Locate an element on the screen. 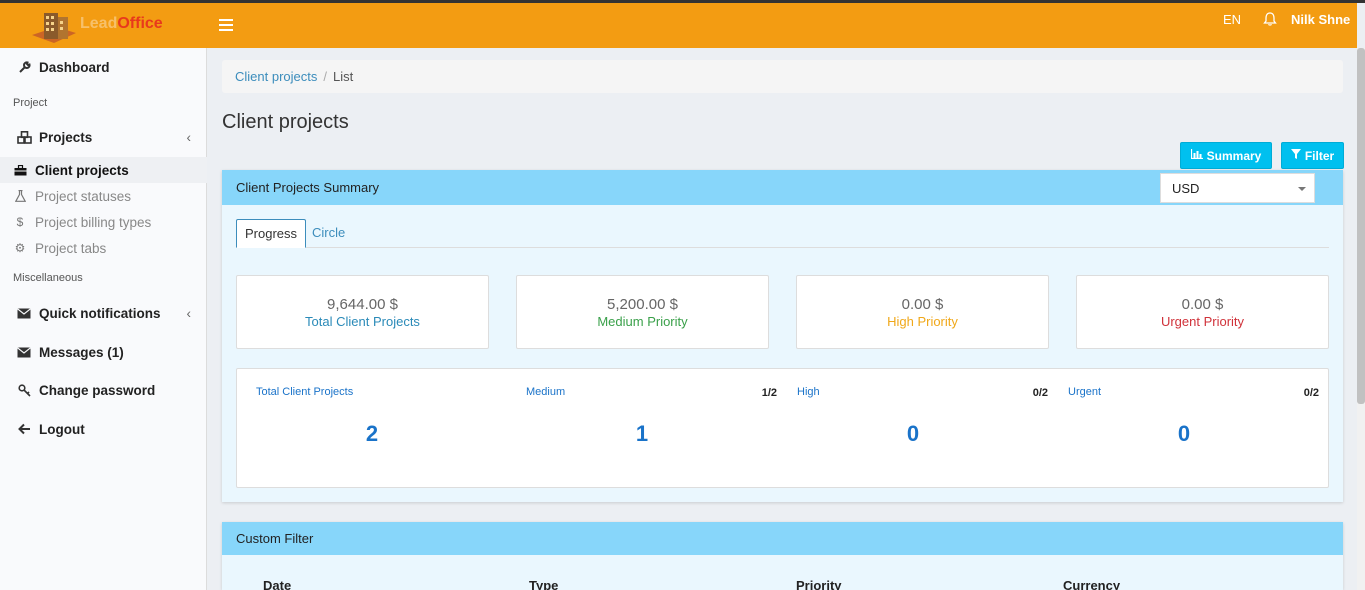  sidebar-item-messages: Messages (1) is located at coordinates (103, 352).